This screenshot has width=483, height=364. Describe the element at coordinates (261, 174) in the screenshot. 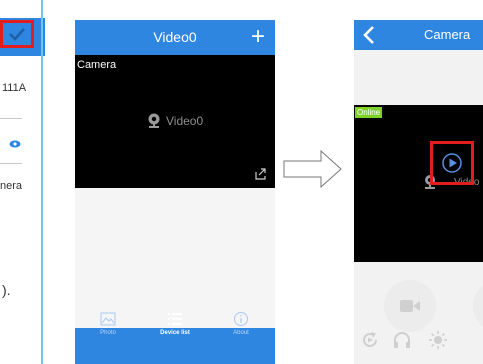

I see `share-icon` at that location.